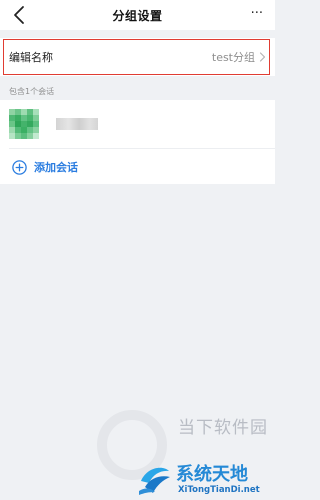 Image resolution: width=320 pixels, height=500 pixels. I want to click on page-title: 分组设置, so click(137, 15).